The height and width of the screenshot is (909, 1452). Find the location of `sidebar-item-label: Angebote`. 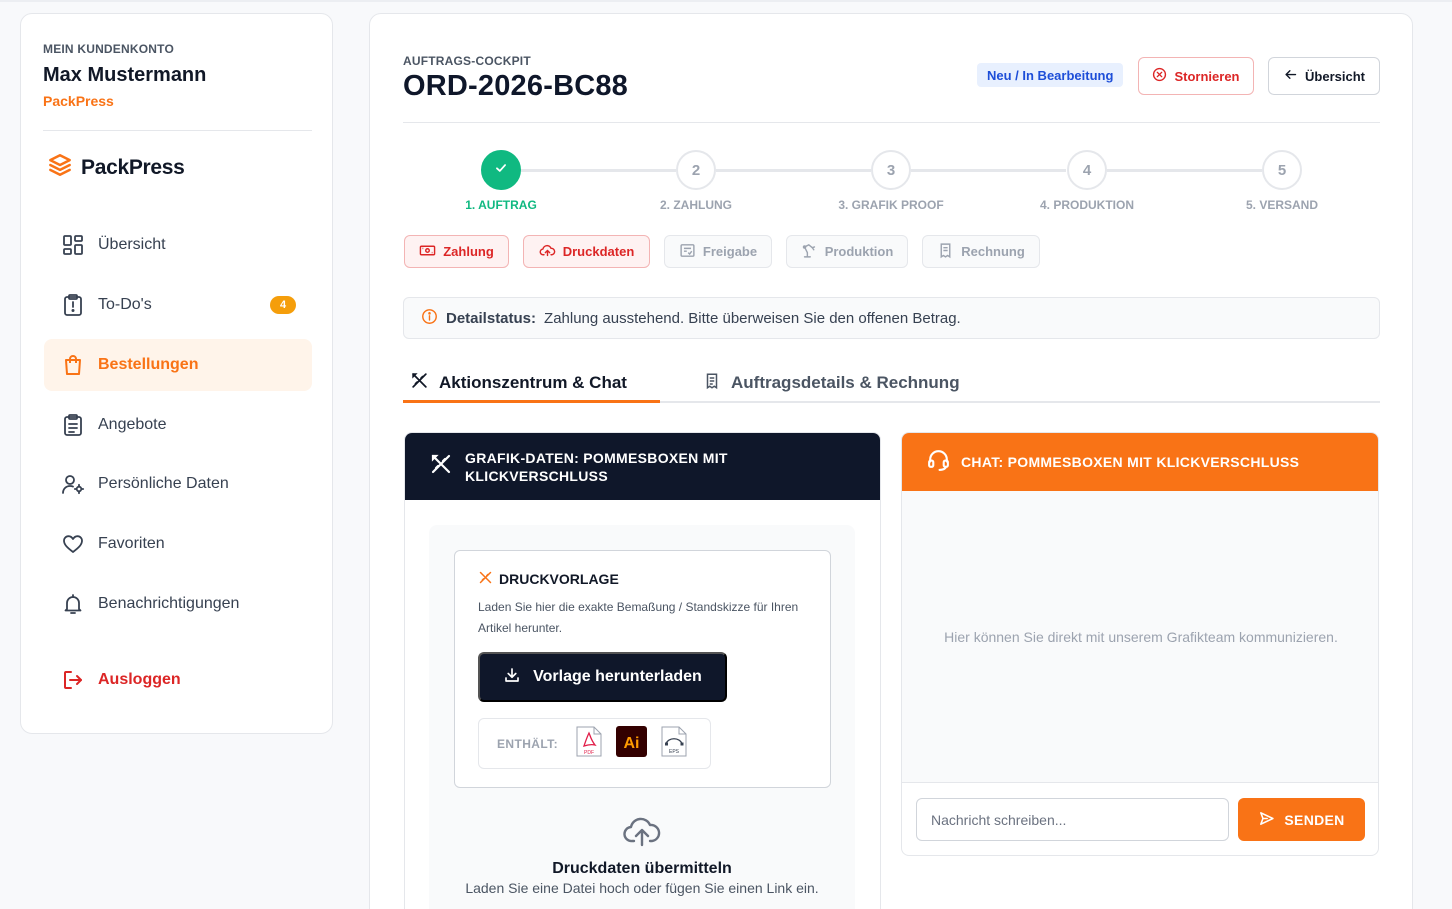

sidebar-item-label: Angebote is located at coordinates (132, 424).